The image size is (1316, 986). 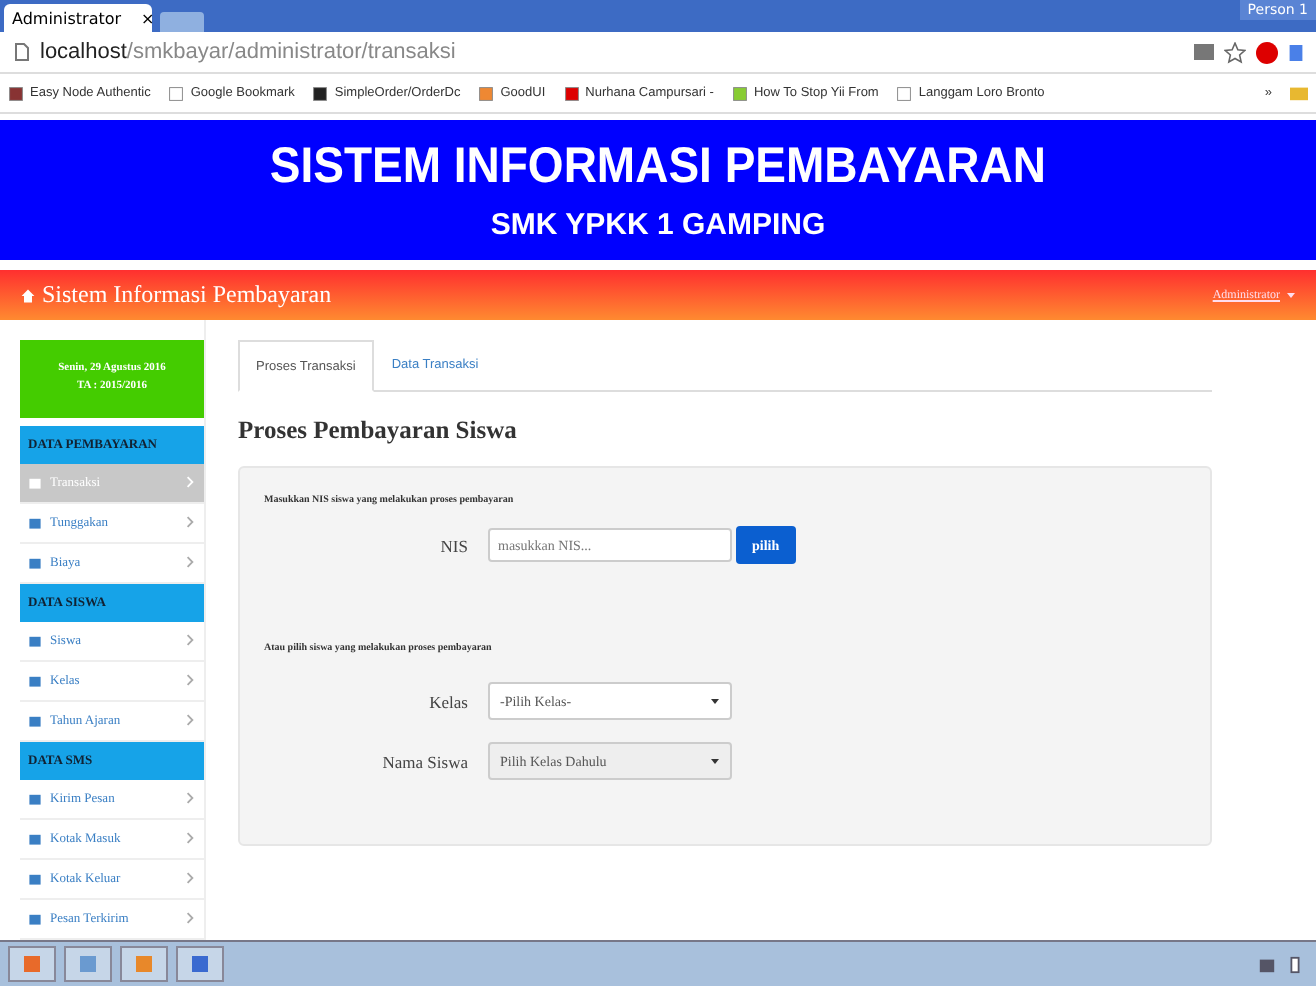 I want to click on url-path: /smkbayar/administrator/transaksi, so click(x=291, y=52).